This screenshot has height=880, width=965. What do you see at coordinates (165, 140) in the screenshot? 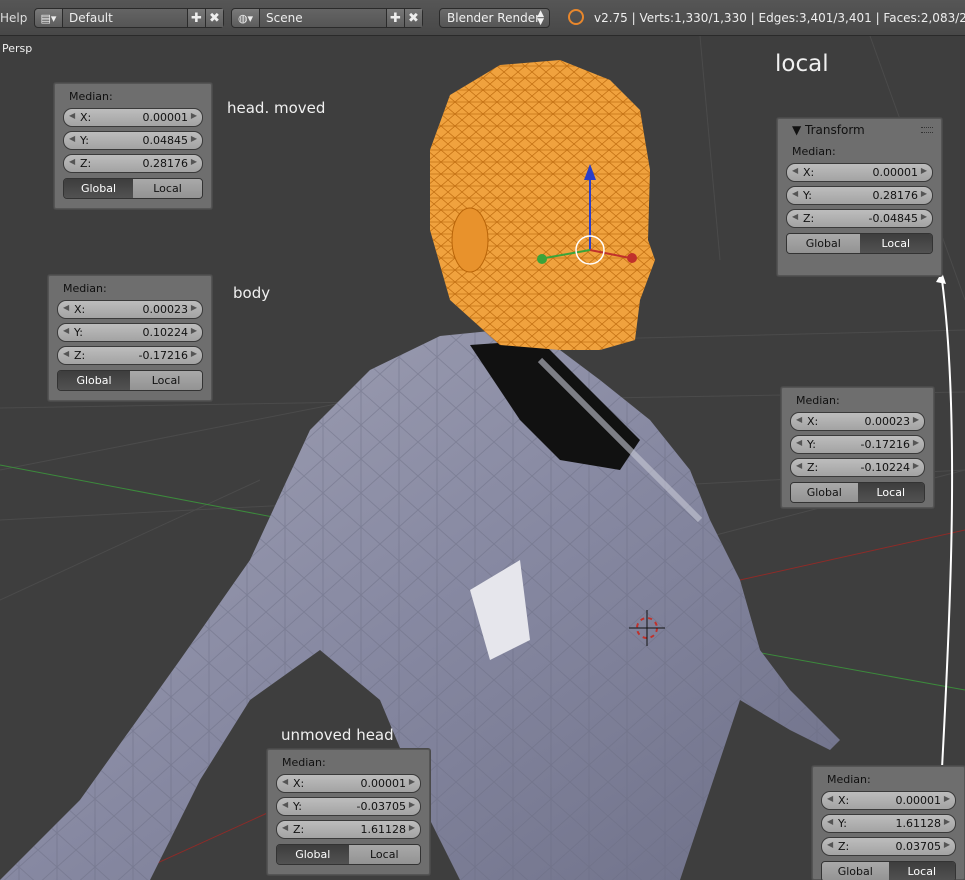
I see `median-y-value: 0.04845` at bounding box center [165, 140].